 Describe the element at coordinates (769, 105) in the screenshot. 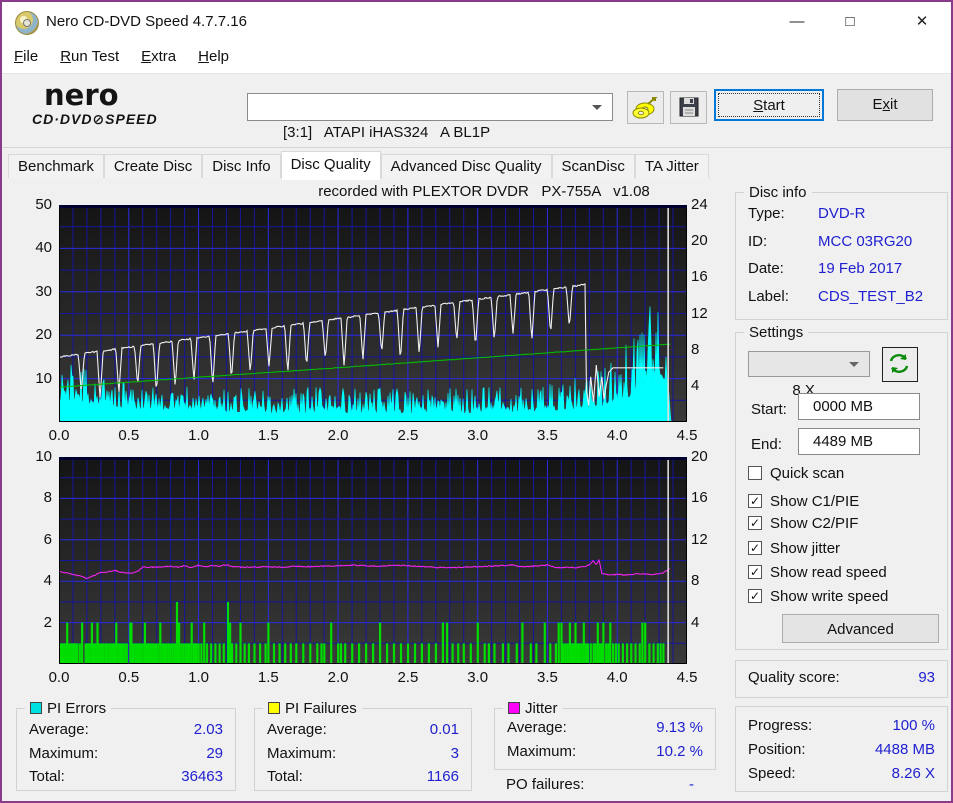

I see `start-button: Start` at that location.